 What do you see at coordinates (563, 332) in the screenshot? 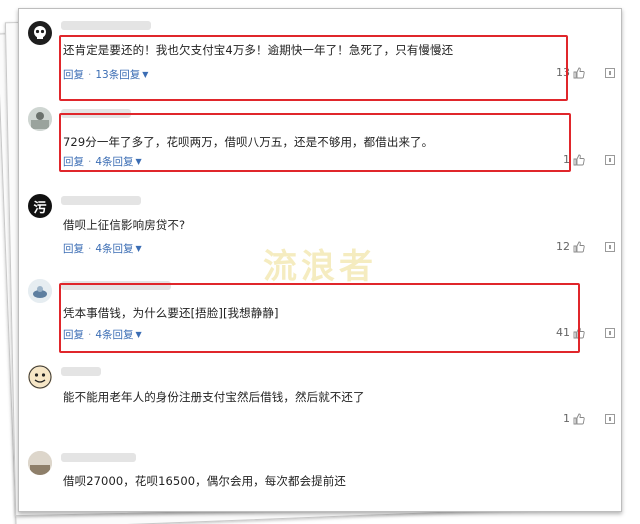
I see `like-count: 41` at bounding box center [563, 332].